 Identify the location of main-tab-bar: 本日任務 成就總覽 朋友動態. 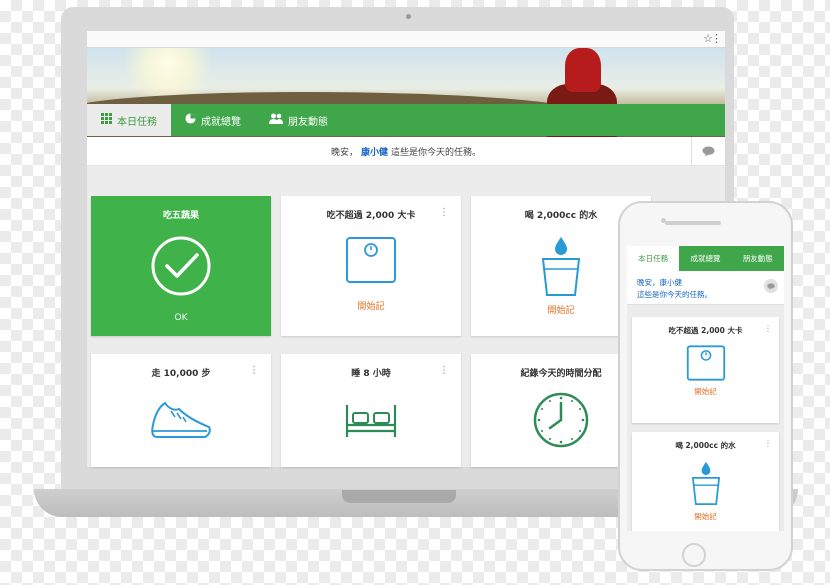
(406, 120).